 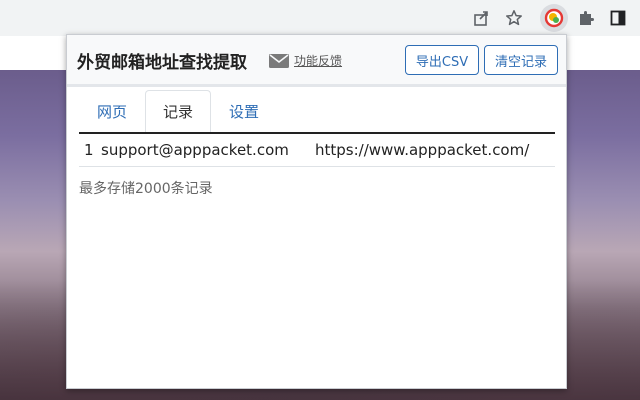 I want to click on record-index: 1, so click(x=89, y=150).